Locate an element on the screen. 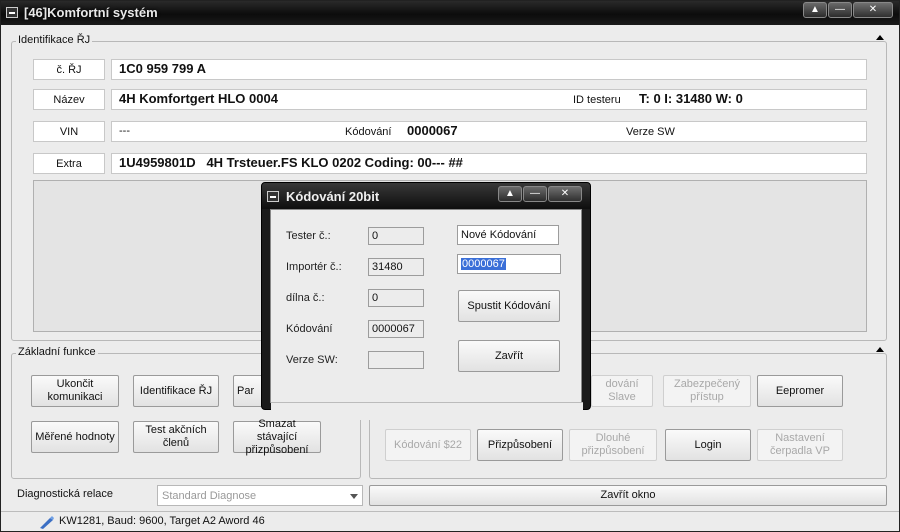  new-coding-input: 0000067 is located at coordinates (509, 264).